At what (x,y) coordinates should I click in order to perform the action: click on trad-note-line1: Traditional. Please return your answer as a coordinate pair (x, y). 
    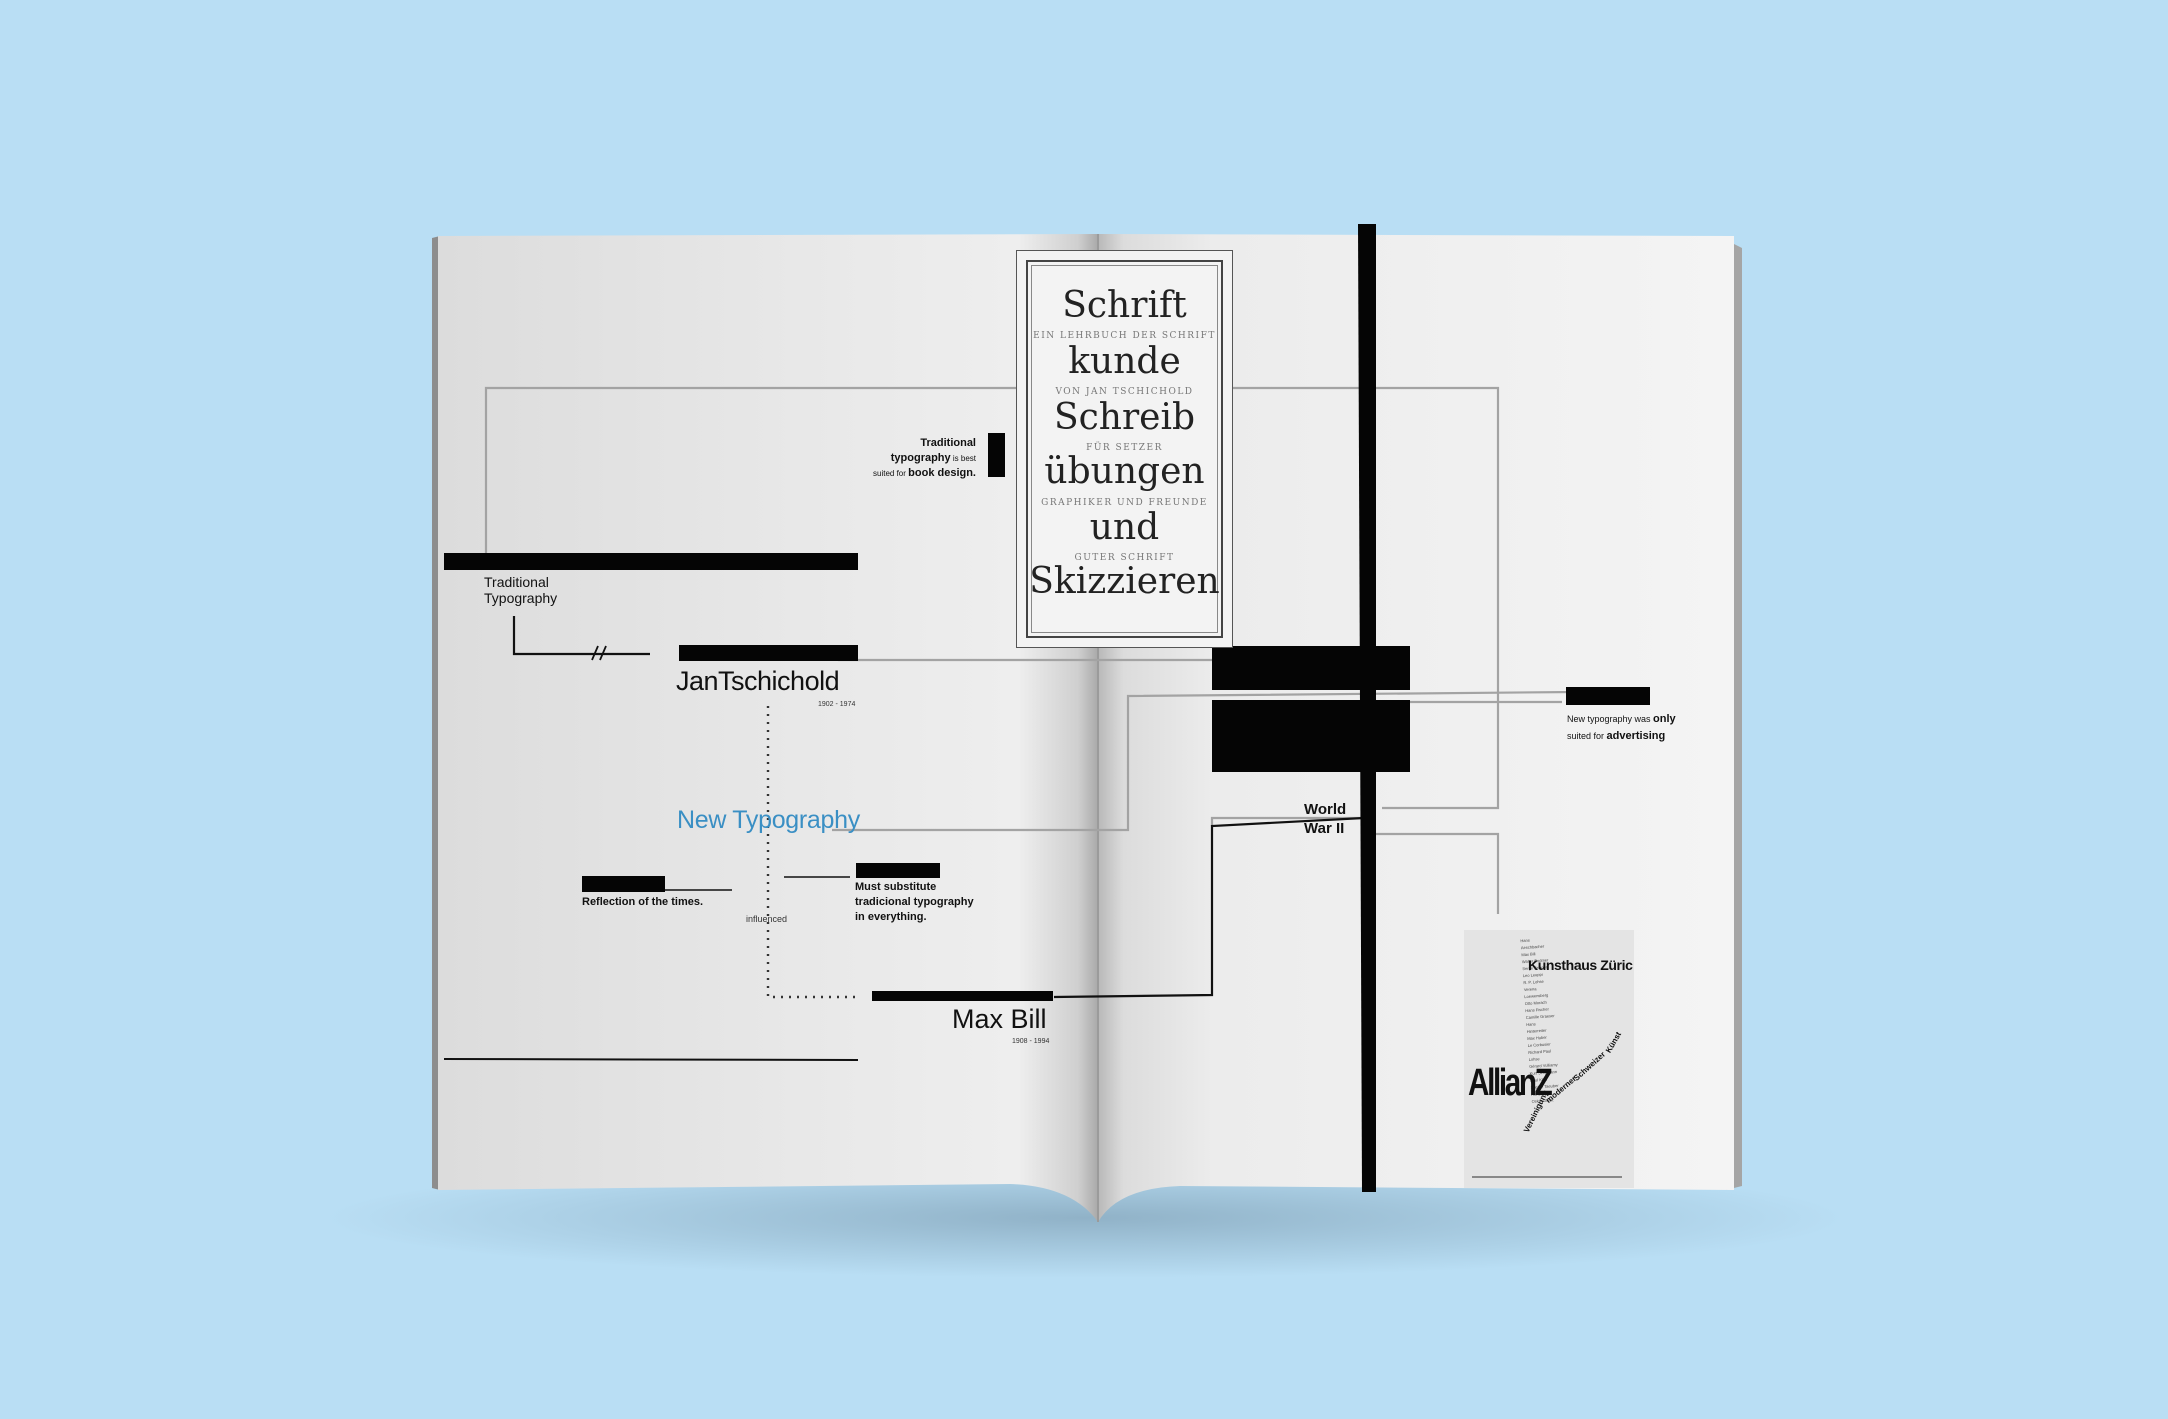
    Looking at the image, I should click on (948, 443).